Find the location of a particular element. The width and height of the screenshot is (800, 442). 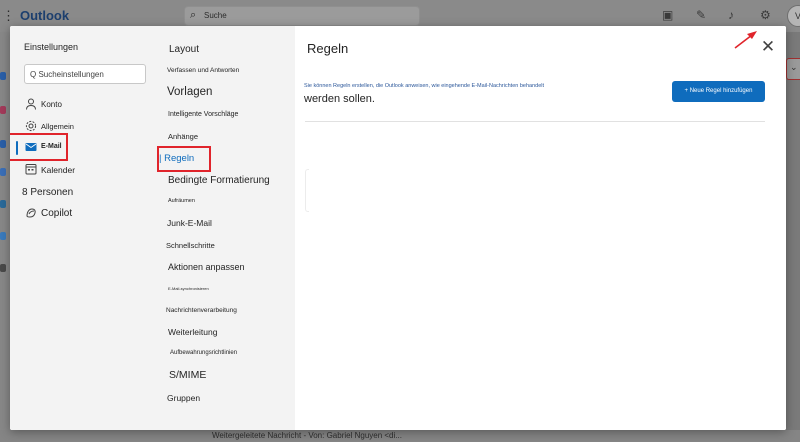

add-rule-button: + Neue Regel hinzufügen is located at coordinates (718, 91).